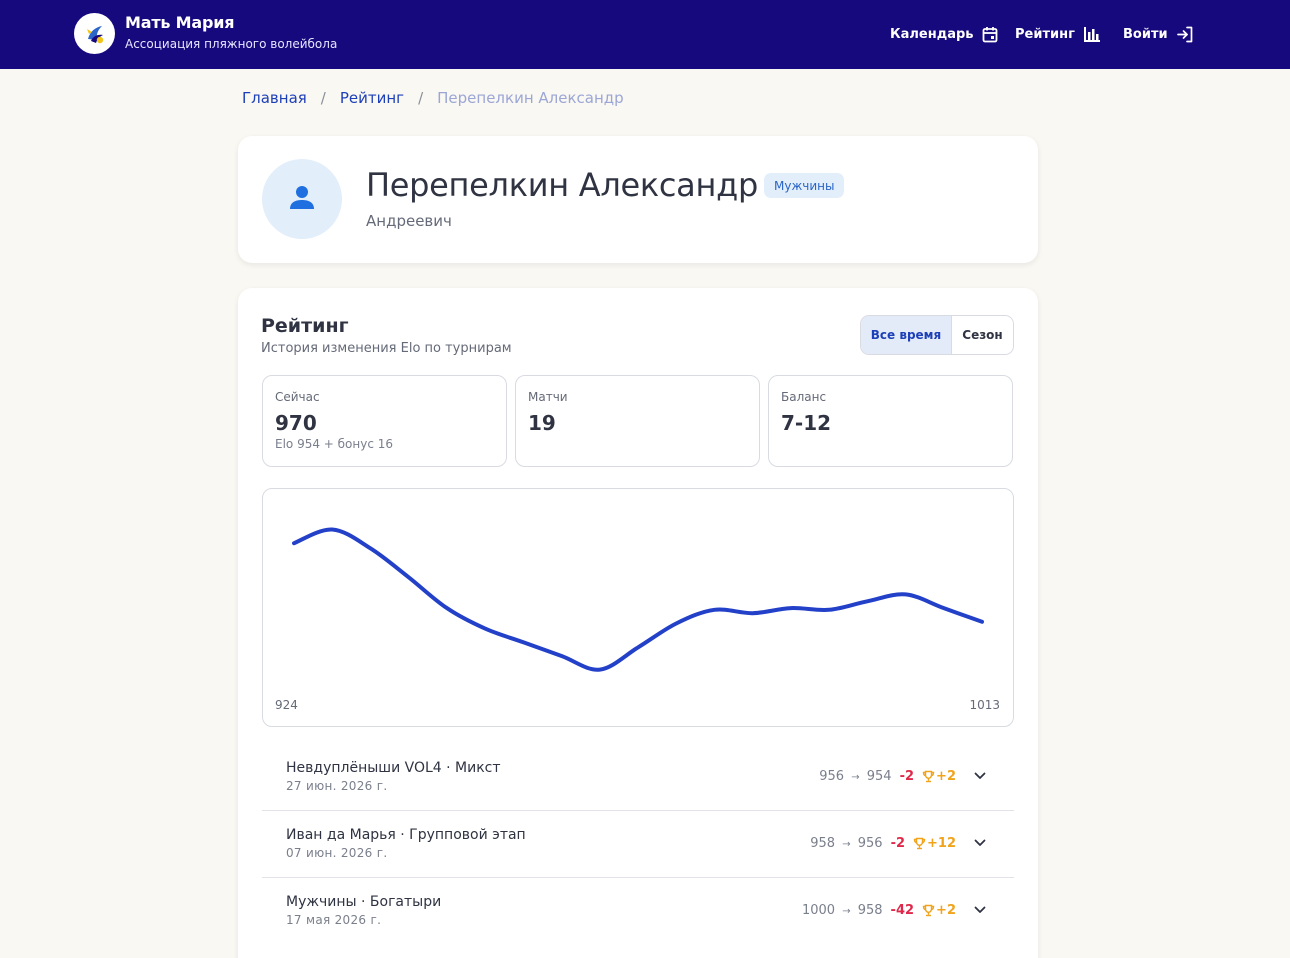 This screenshot has width=1290, height=958. Describe the element at coordinates (364, 902) in the screenshot. I see `tournament-title: Мужчины · Богатыри` at that location.